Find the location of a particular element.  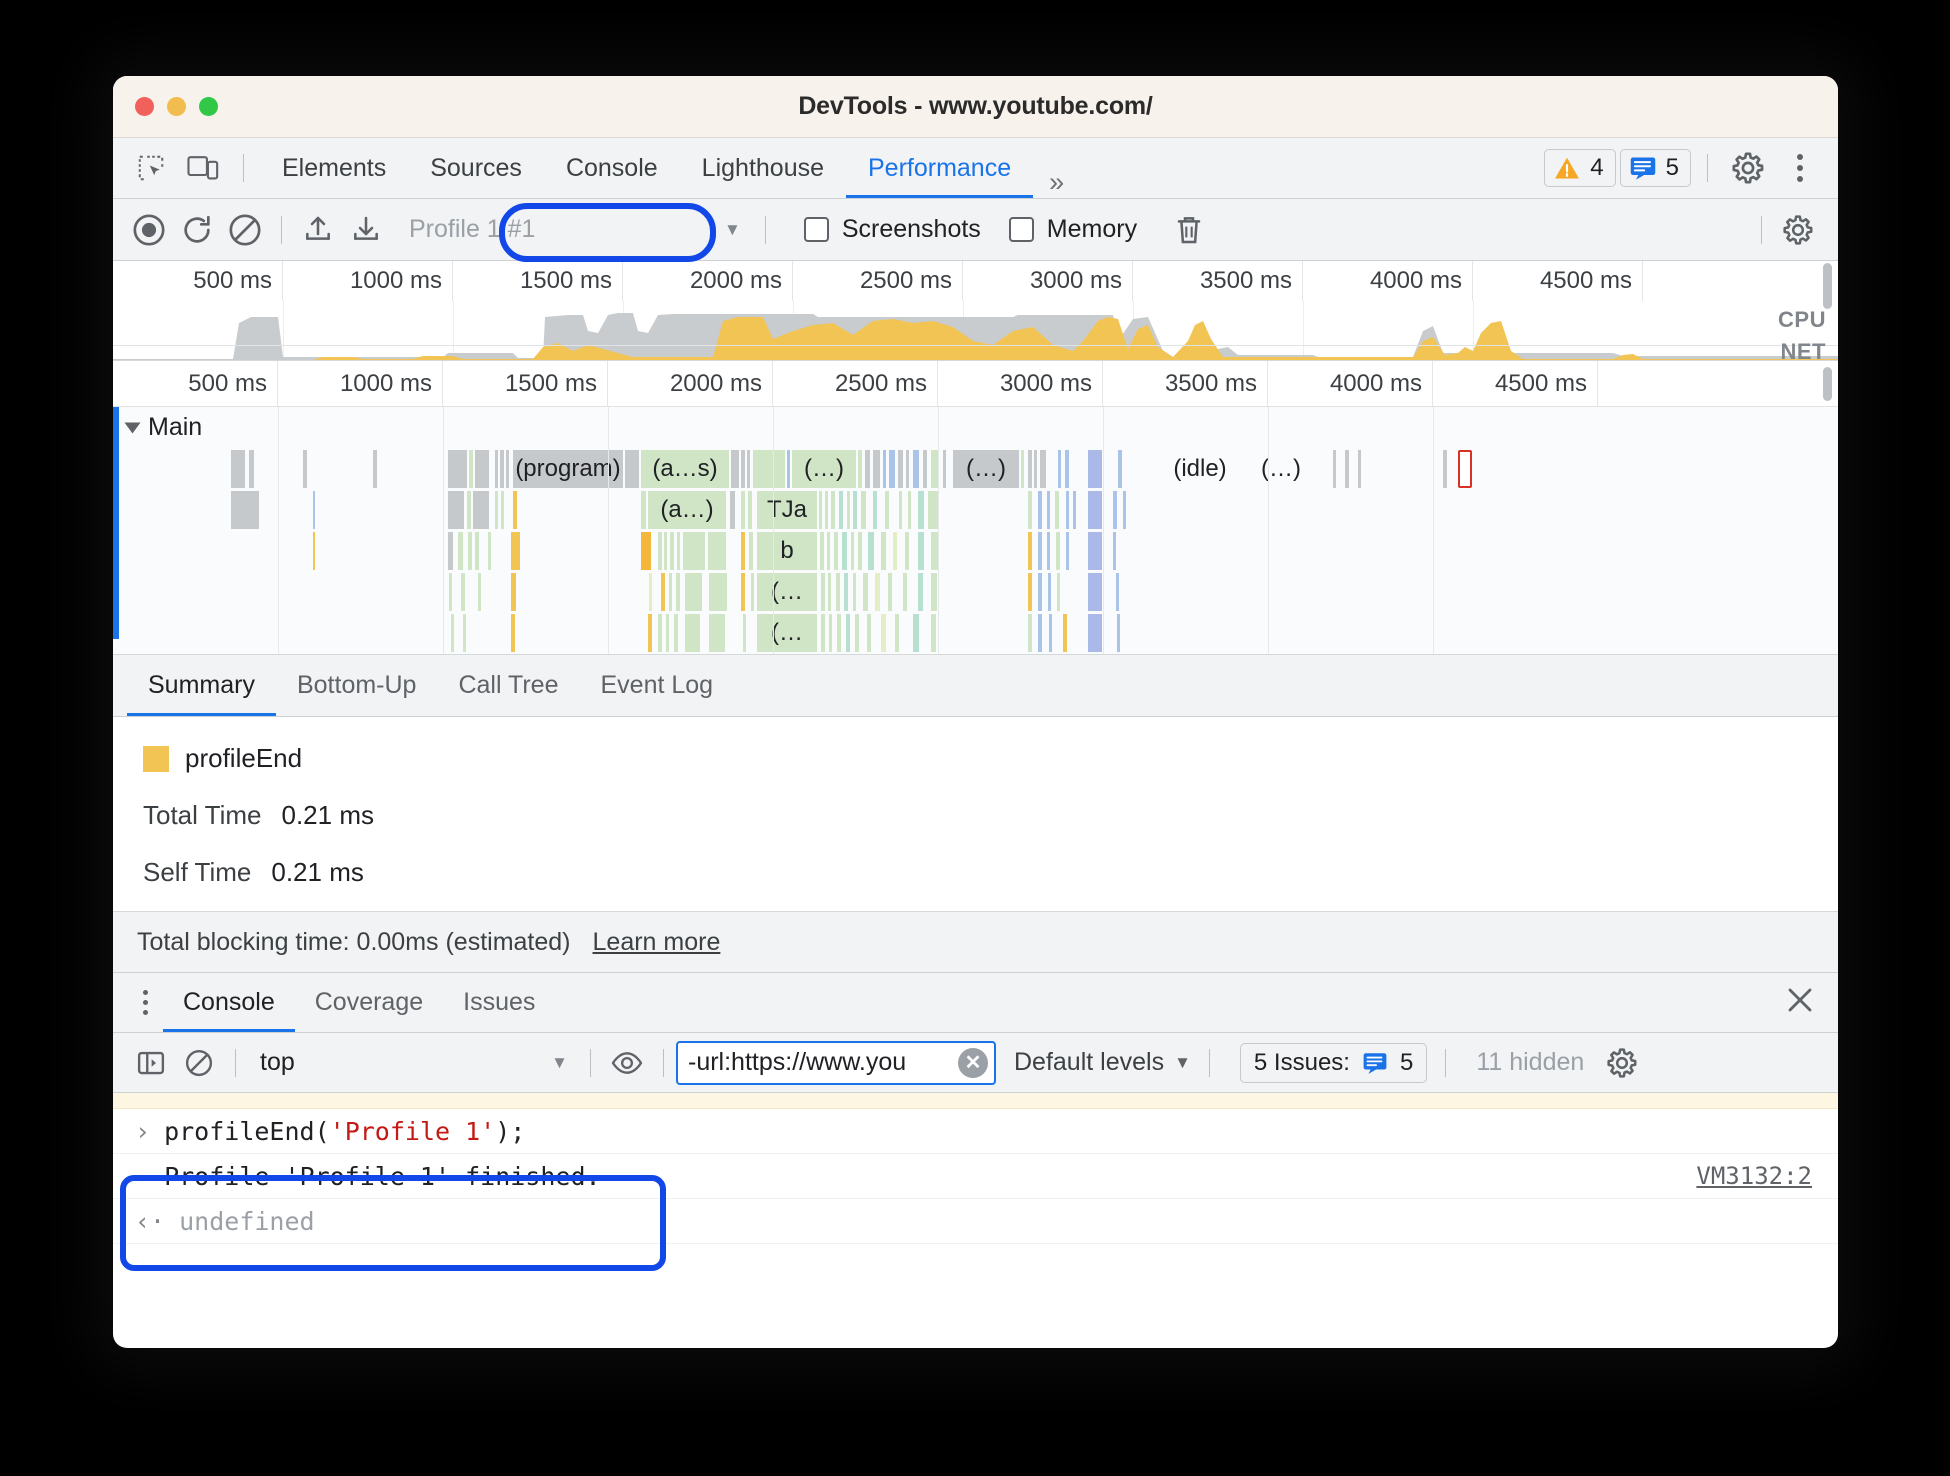

download-profile-icon is located at coordinates (366, 230).